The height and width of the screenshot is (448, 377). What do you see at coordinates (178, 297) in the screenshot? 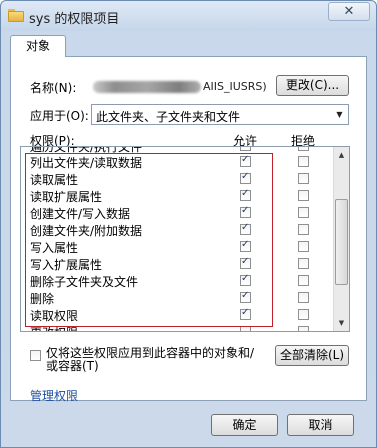
I see `permission-row: 删除` at bounding box center [178, 297].